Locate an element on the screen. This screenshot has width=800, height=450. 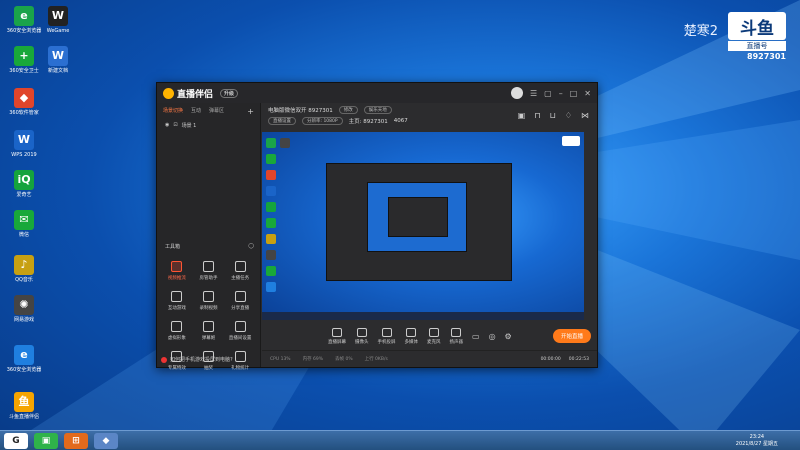
add-scene-button: + is located at coordinates (250, 111).